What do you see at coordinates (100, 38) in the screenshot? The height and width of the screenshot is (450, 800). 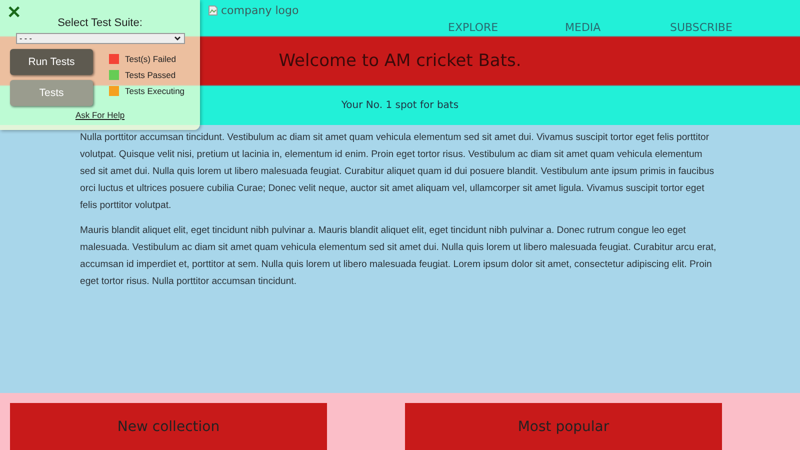 I see `test-suite-select: - - -` at bounding box center [100, 38].